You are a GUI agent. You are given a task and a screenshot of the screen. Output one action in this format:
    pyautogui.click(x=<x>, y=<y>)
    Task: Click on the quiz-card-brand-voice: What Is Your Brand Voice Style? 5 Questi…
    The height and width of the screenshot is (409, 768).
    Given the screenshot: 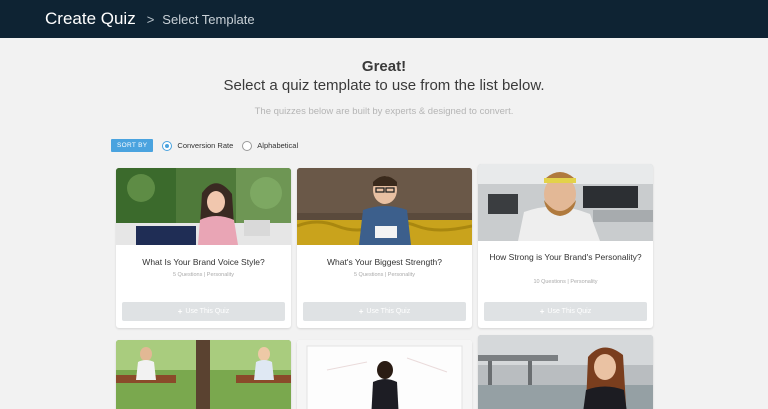 What is the action you would take?
    pyautogui.click(x=203, y=248)
    